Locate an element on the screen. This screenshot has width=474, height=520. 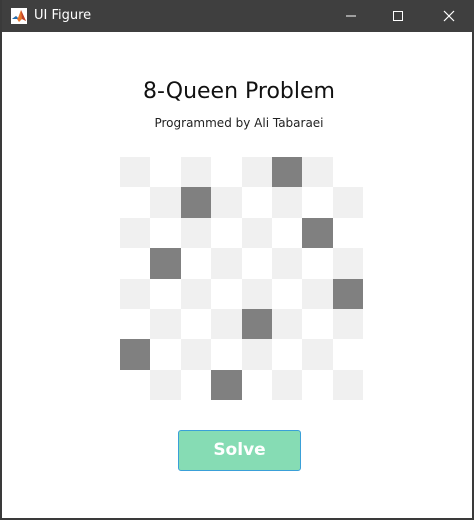
maximize-button is located at coordinates (398, 16).